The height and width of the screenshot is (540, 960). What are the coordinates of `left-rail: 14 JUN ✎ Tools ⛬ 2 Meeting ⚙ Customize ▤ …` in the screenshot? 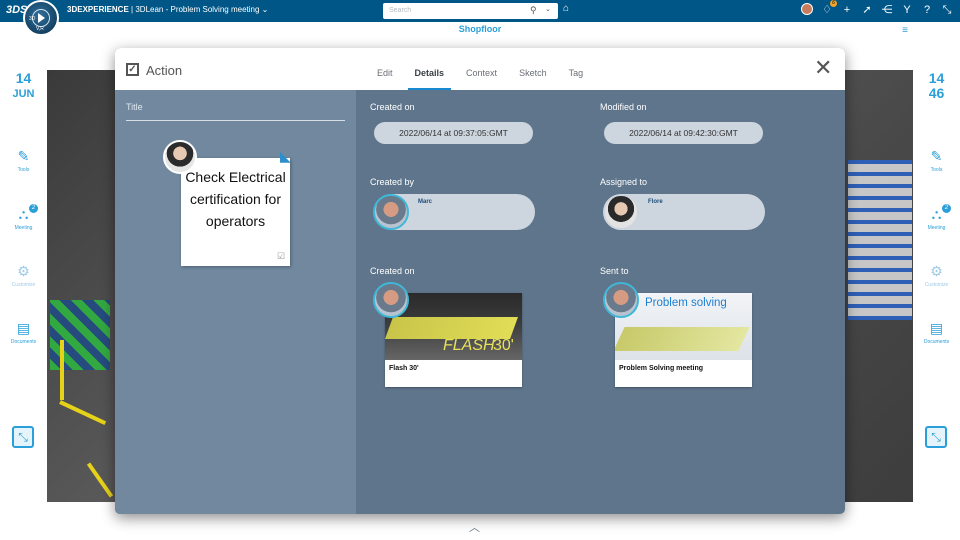 It's located at (23, 305).